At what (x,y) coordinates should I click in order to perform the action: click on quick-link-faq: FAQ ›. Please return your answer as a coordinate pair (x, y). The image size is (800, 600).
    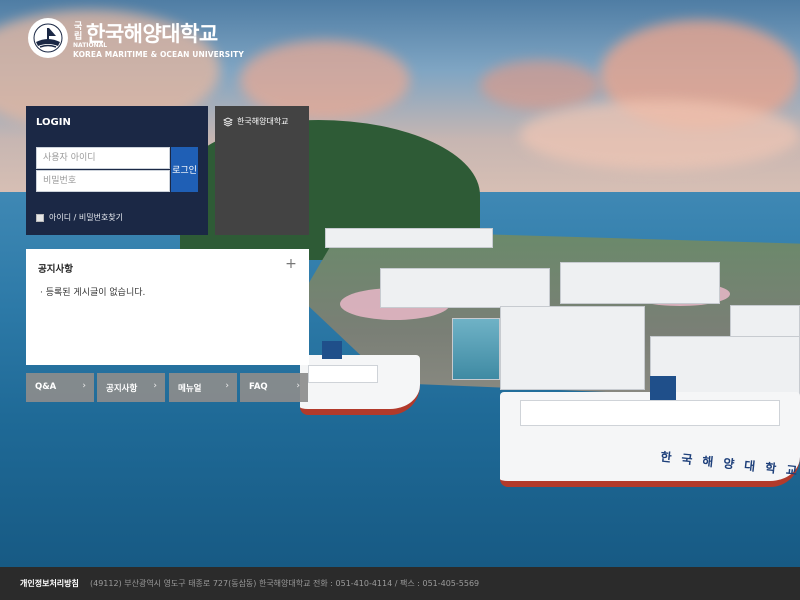
    Looking at the image, I should click on (274, 387).